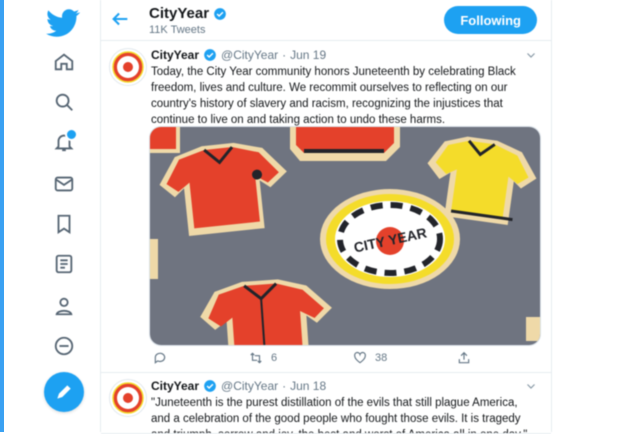  I want to click on following-button: Following, so click(490, 20).